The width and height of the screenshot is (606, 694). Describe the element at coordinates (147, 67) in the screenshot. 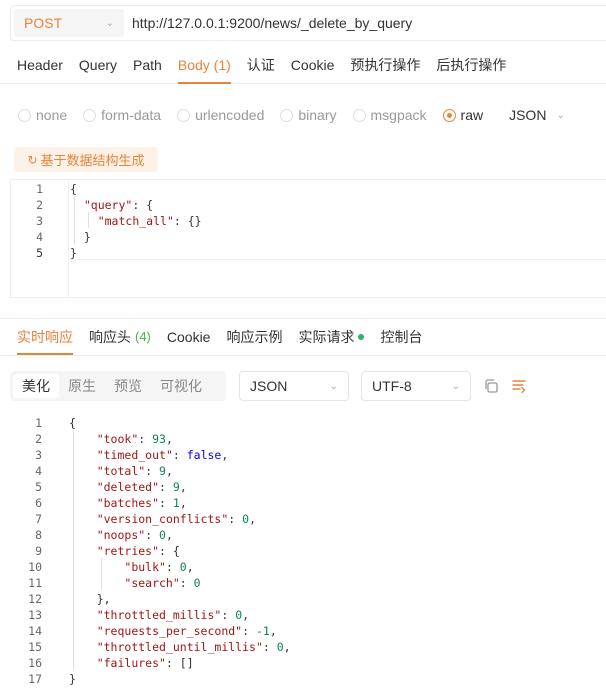

I see `tab-path: Path` at that location.